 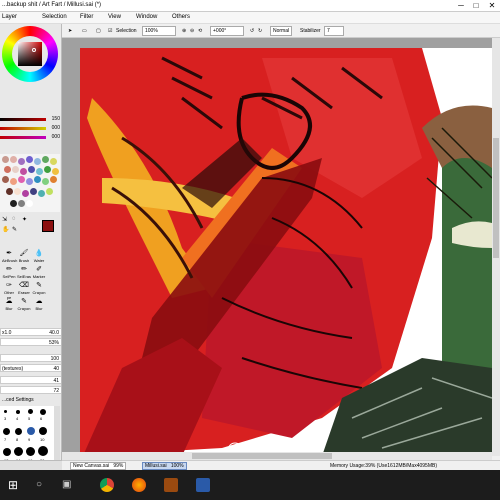 I want to click on green-slider-bar, so click(x=23, y=128).